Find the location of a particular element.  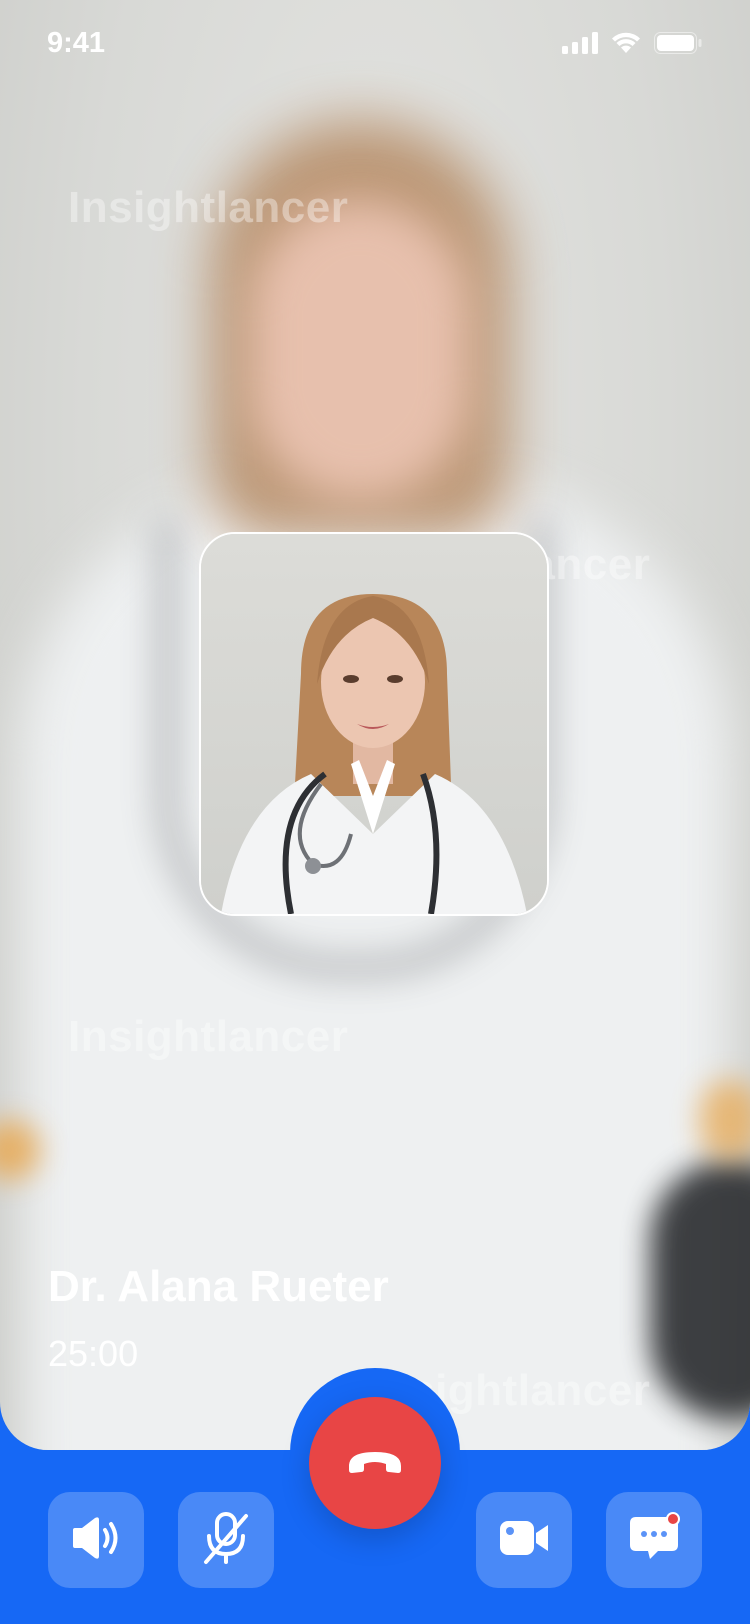

phone-hangup-icon is located at coordinates (375, 1463).